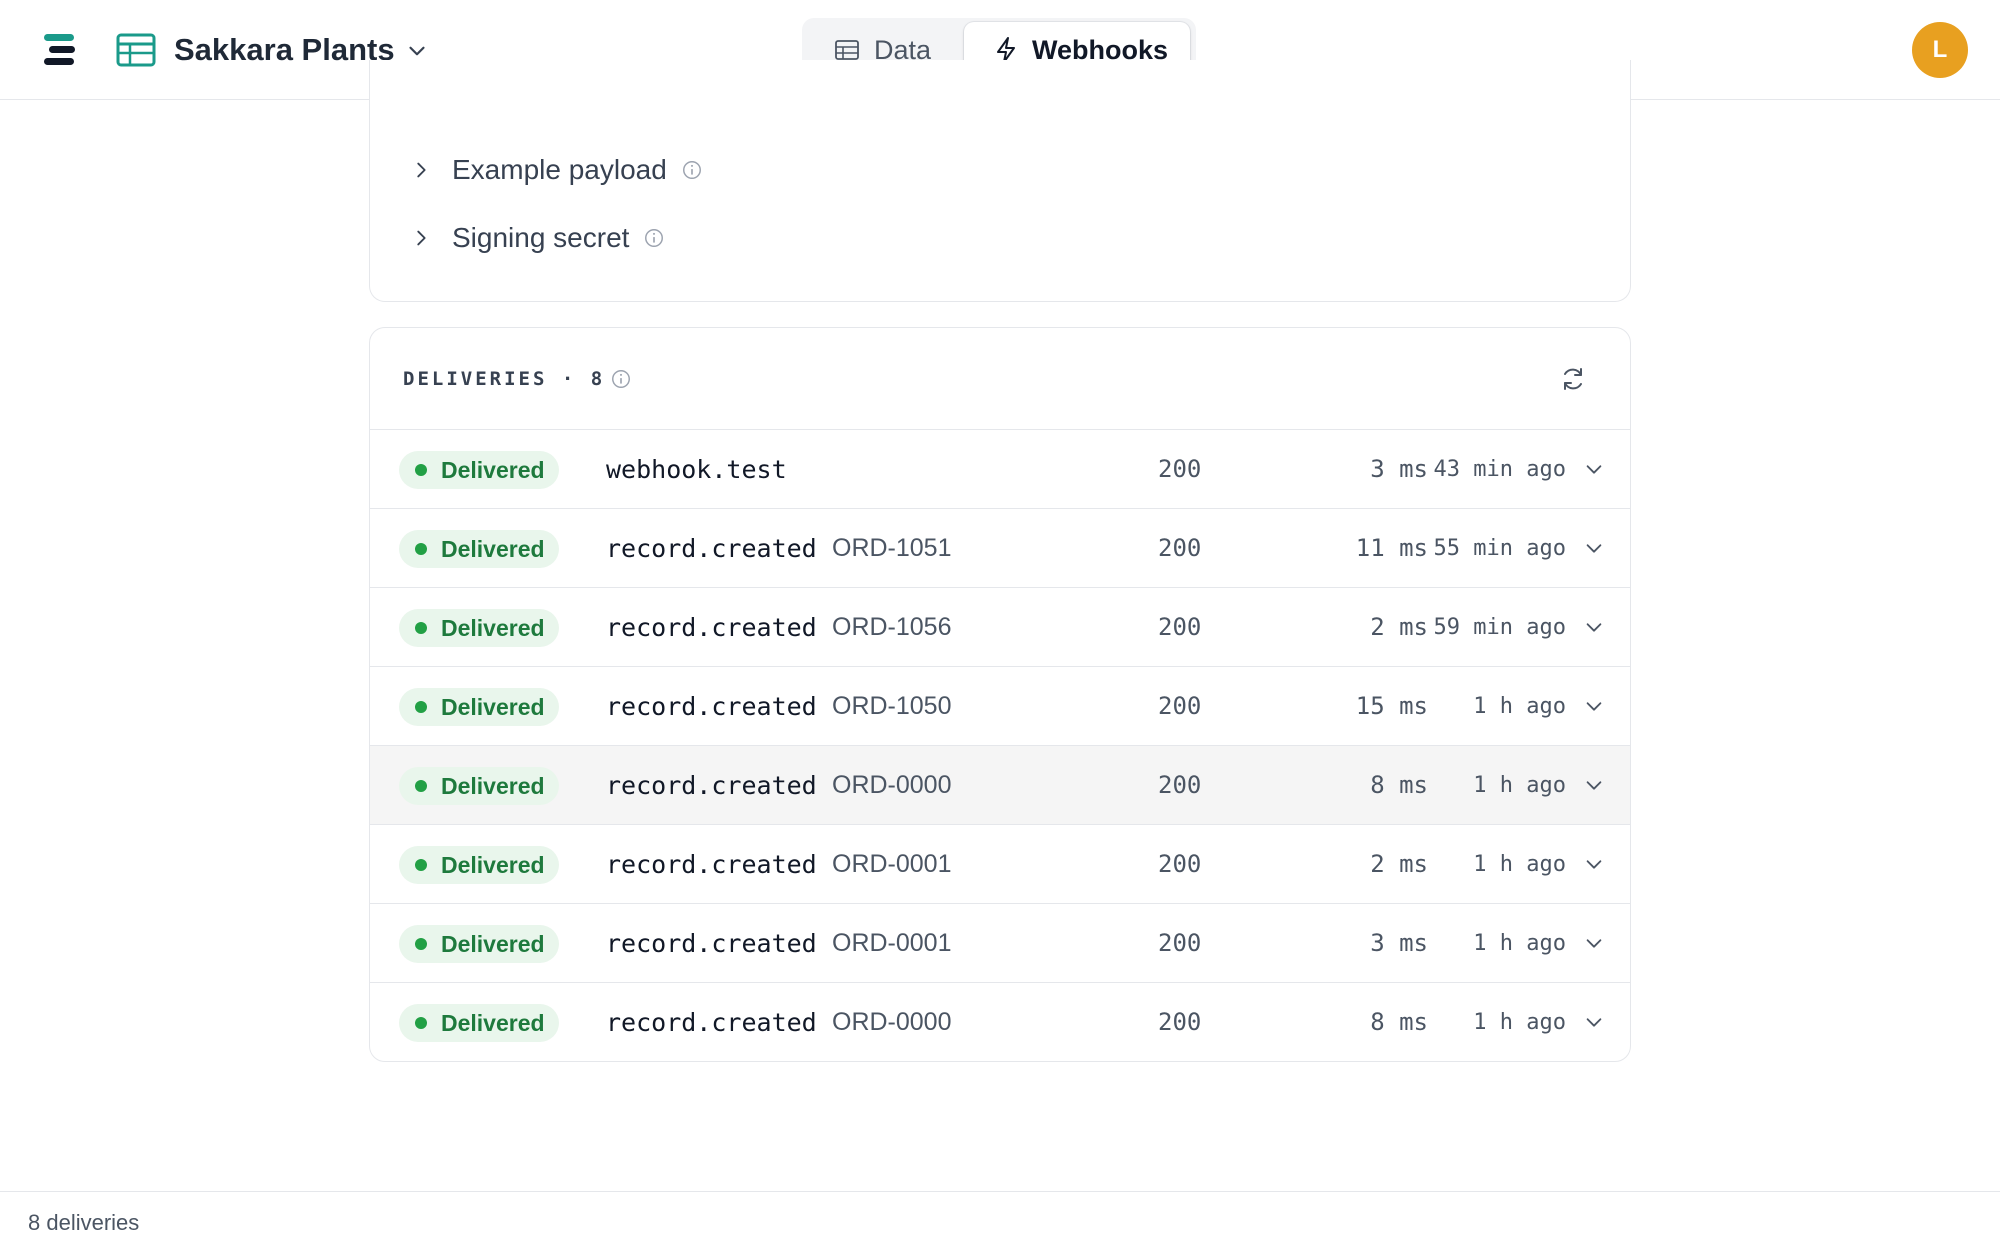 Image resolution: width=2000 pixels, height=1250 pixels. Describe the element at coordinates (1000, 379) in the screenshot. I see `deliveries-header: DELIVERIES · 8` at that location.